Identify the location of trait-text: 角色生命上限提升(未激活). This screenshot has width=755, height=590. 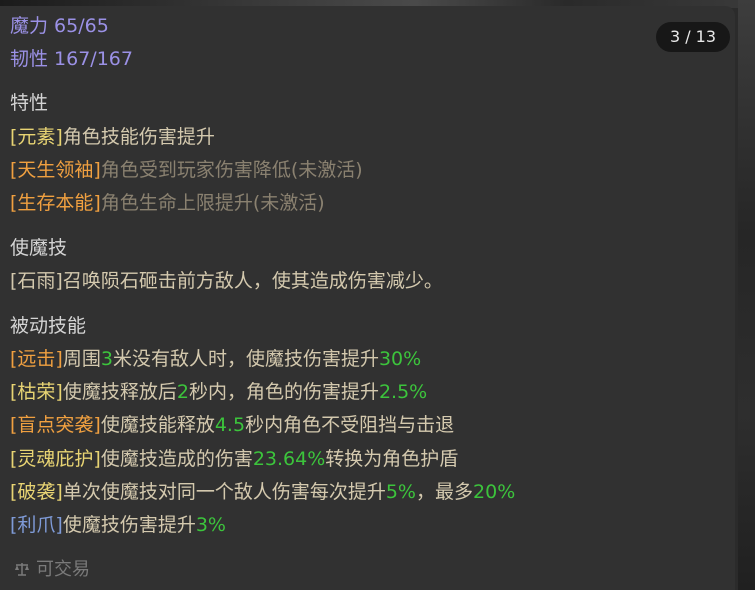
(212, 203).